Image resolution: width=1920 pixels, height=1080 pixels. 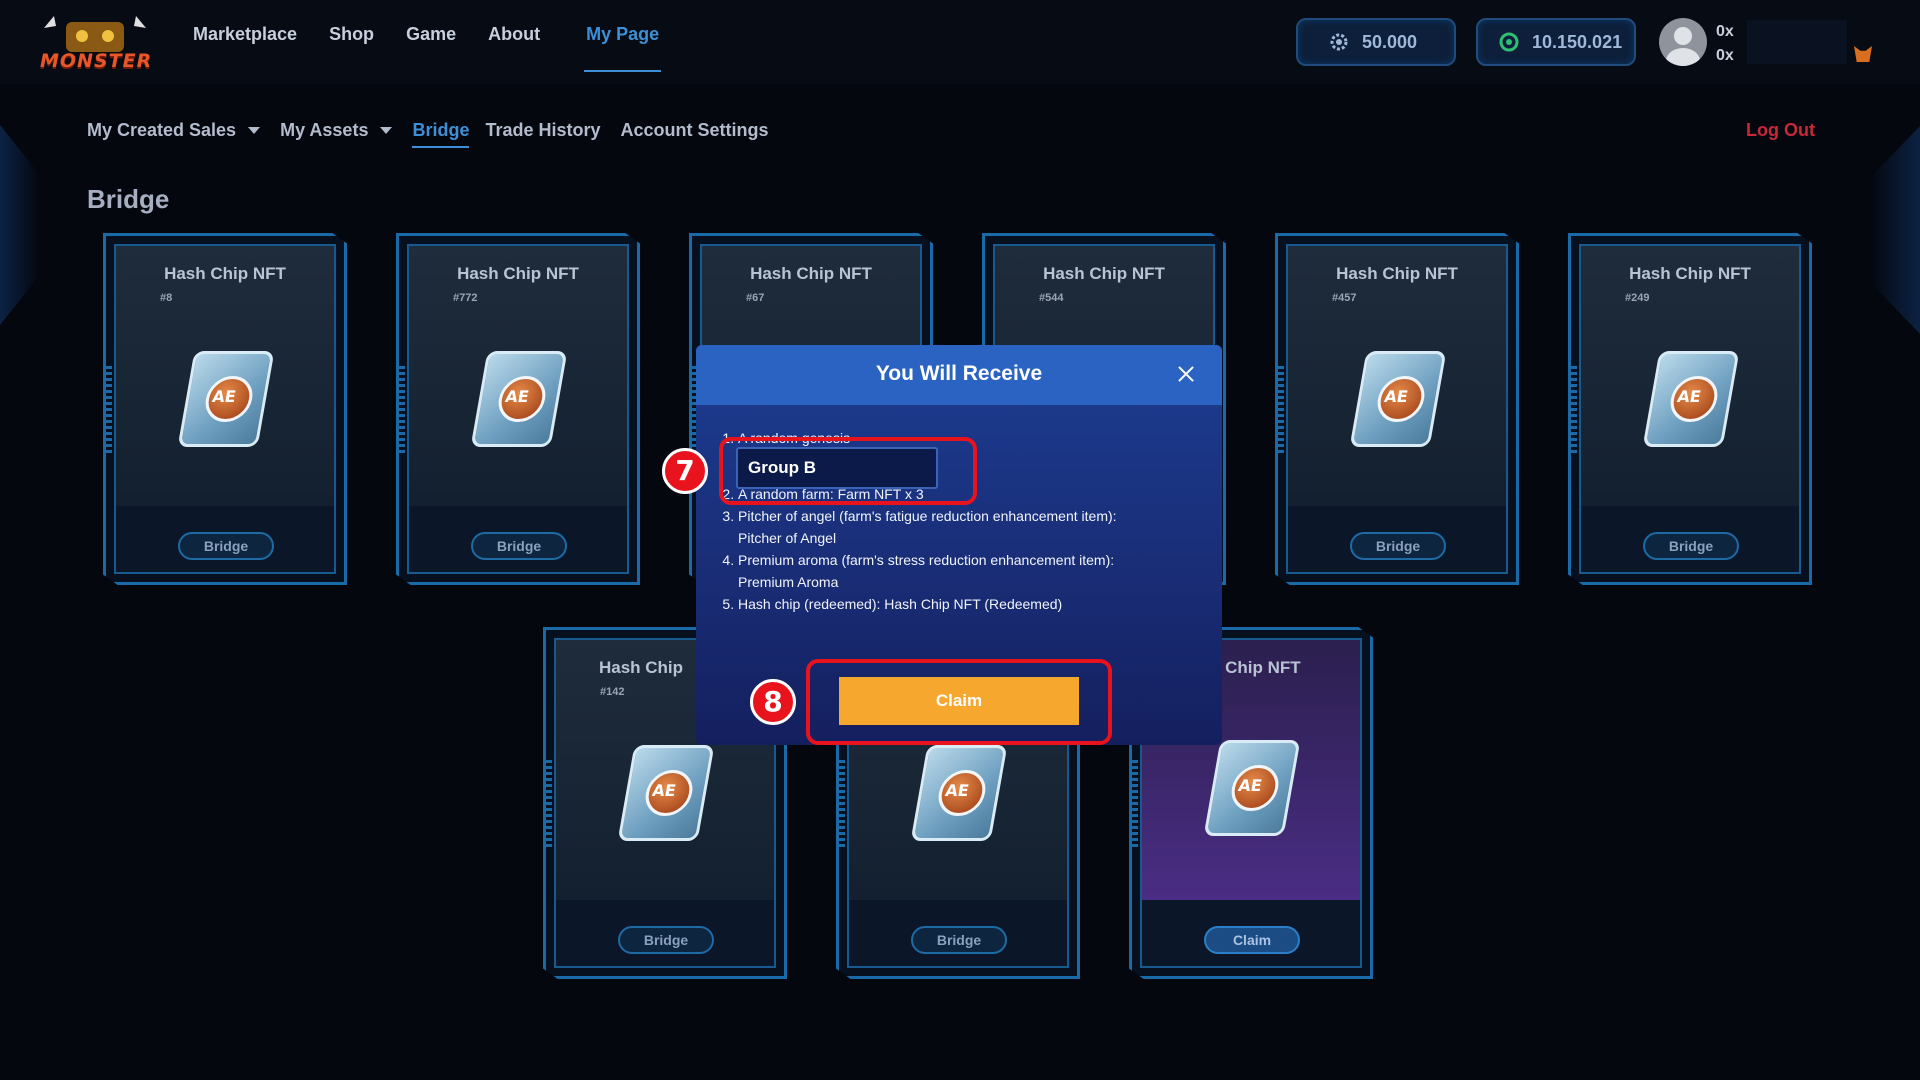 I want to click on claim-card-button: Claim, so click(x=1252, y=940).